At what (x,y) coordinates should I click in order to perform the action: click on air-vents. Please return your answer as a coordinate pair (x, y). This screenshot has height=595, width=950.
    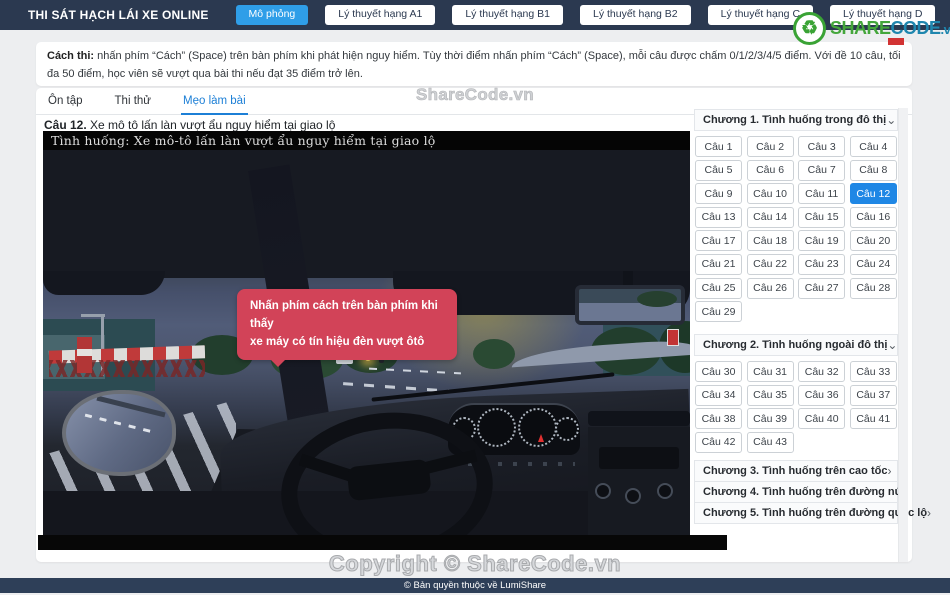
    Looking at the image, I should click on (639, 418).